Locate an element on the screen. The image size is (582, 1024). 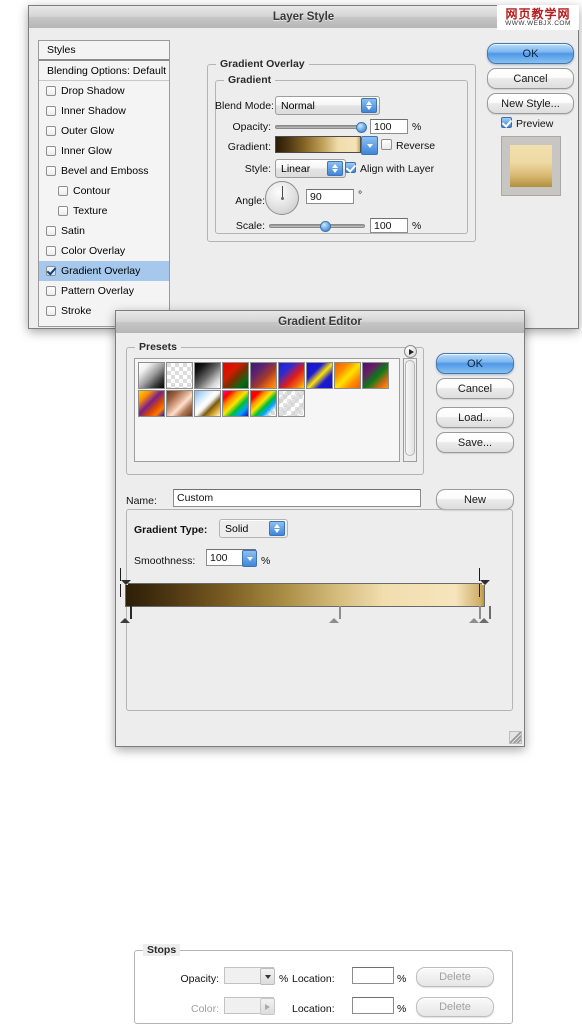
sidebar-item-inner-shadow: Inner Shadow is located at coordinates (104, 111).